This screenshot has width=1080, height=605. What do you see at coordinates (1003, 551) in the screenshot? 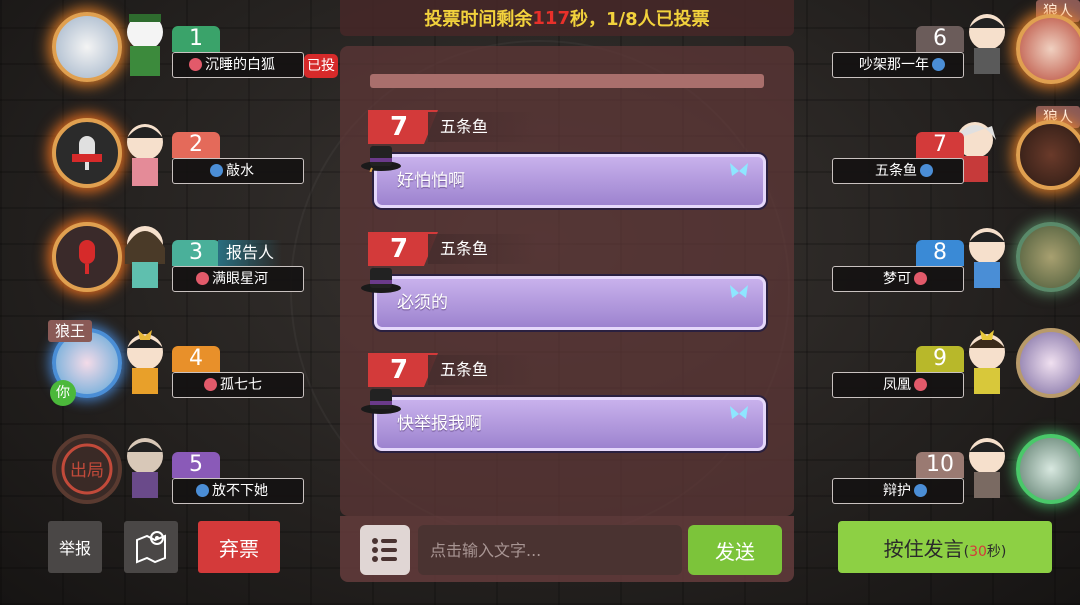
I see `hold-paren-close: )` at bounding box center [1003, 551].